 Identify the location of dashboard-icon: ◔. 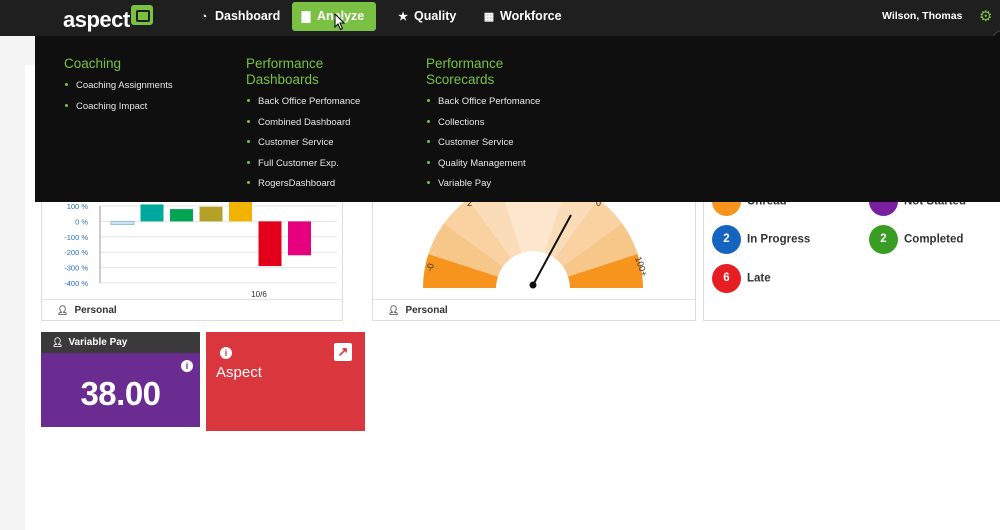
(204, 17).